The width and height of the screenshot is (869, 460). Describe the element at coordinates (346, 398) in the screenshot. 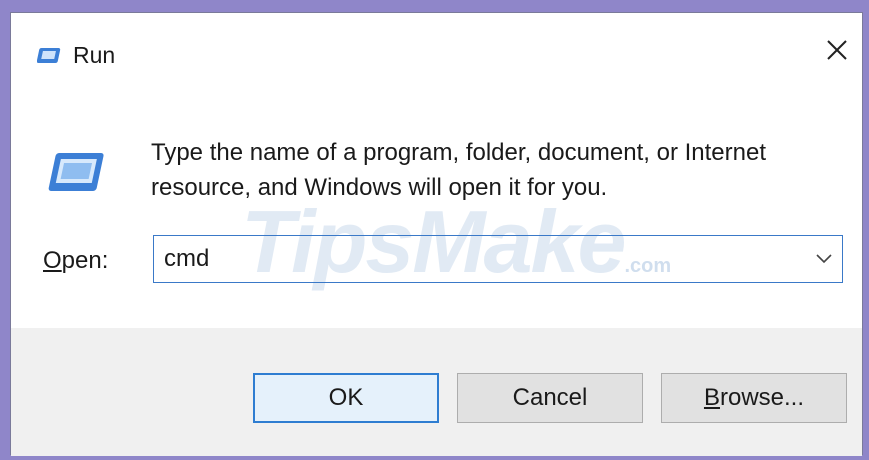

I see `ok-button: OK` at that location.